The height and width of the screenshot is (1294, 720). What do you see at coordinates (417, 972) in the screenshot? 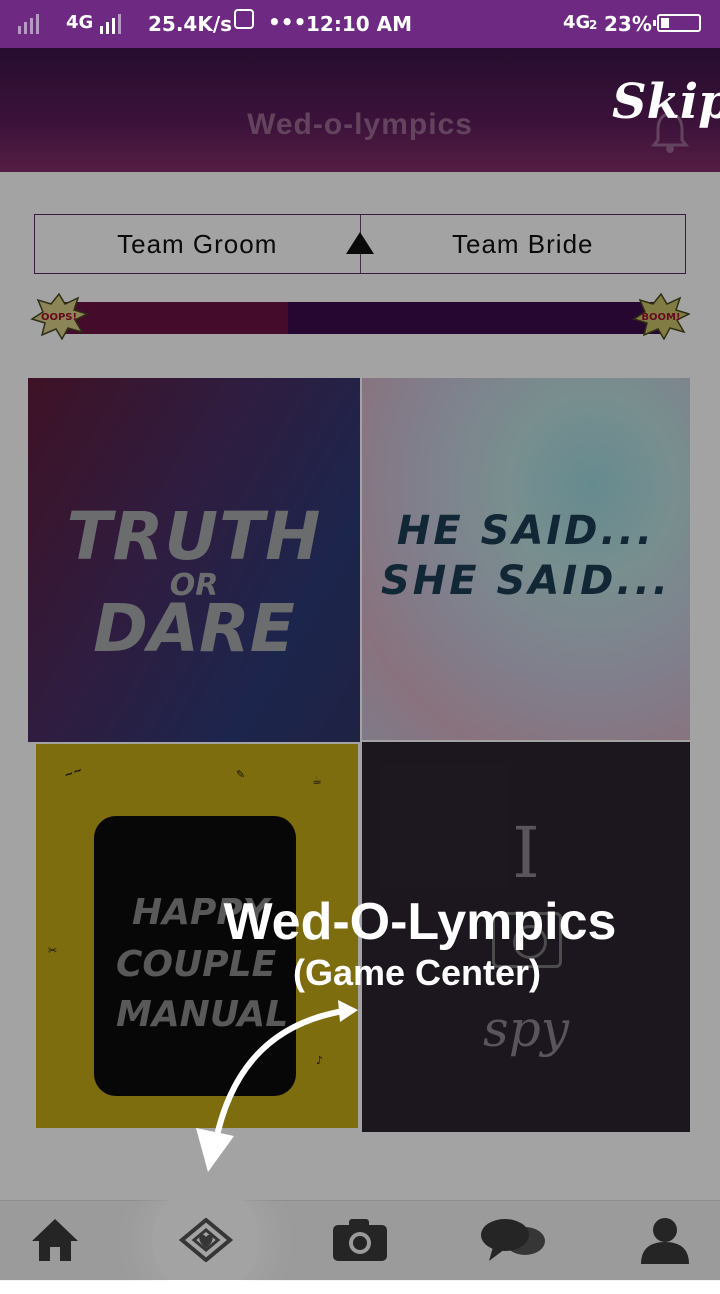
I see `coachmark-subtitle: (Game Center)` at bounding box center [417, 972].